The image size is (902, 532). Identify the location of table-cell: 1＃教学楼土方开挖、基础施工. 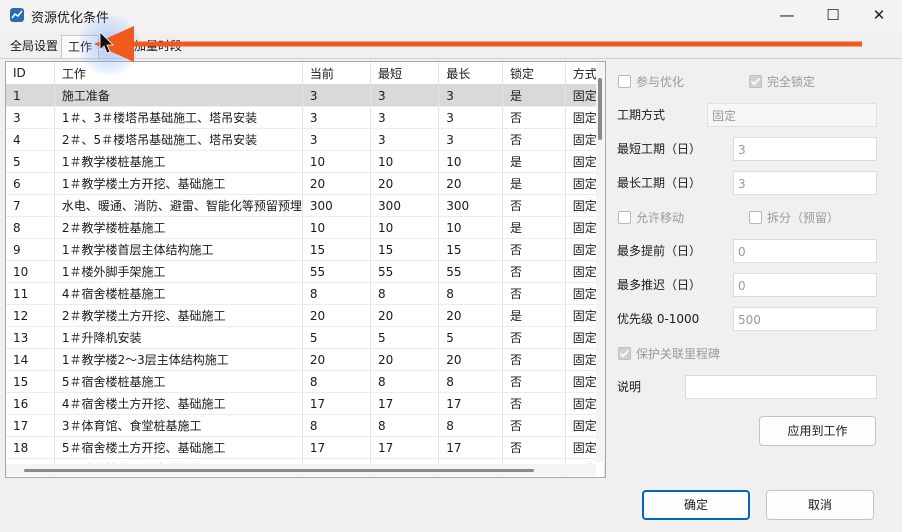
(178, 183).